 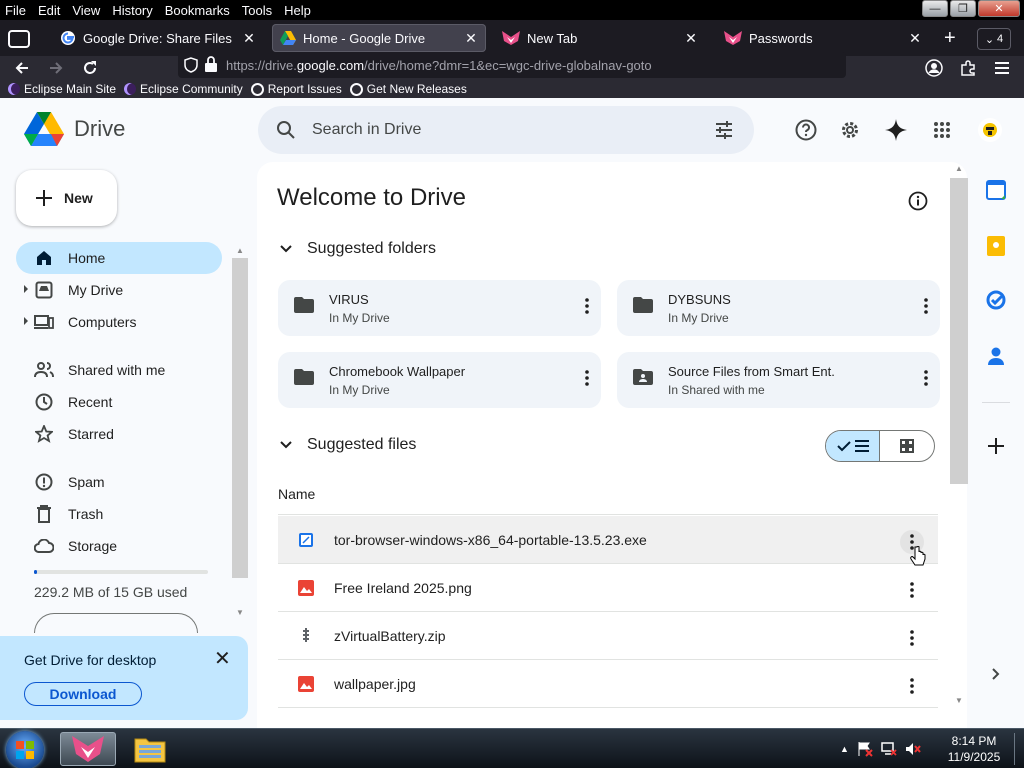 What do you see at coordinates (119, 514) in the screenshot?
I see `sidebar-item-trash: Trash` at bounding box center [119, 514].